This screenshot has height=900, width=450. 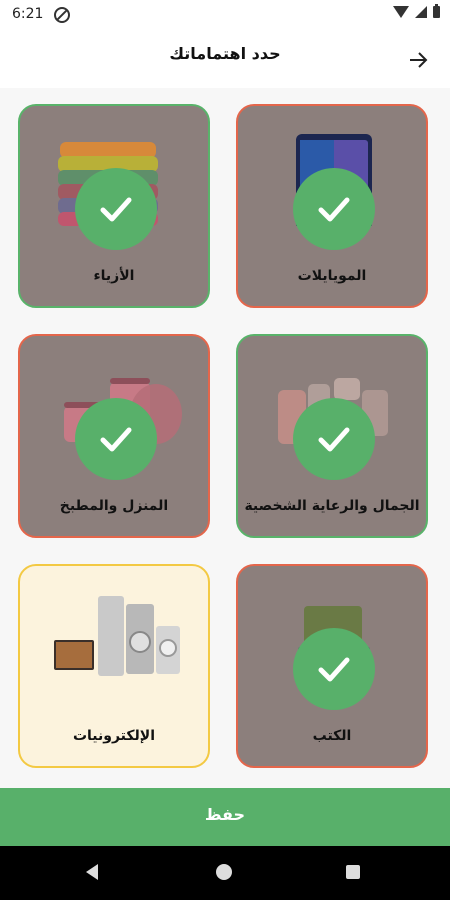 What do you see at coordinates (28, 14) in the screenshot?
I see `status-time: 6:21` at bounding box center [28, 14].